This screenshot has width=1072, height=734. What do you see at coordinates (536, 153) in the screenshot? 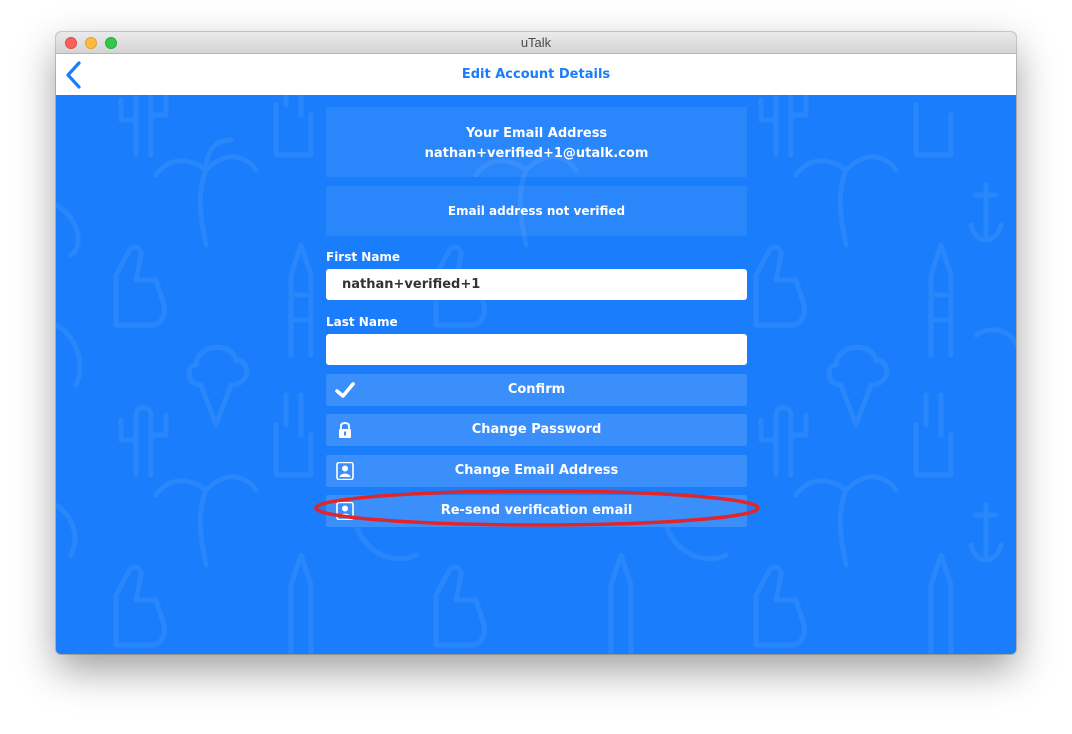
I see `email-address-value: nathan+verified+1@utalk.com` at bounding box center [536, 153].